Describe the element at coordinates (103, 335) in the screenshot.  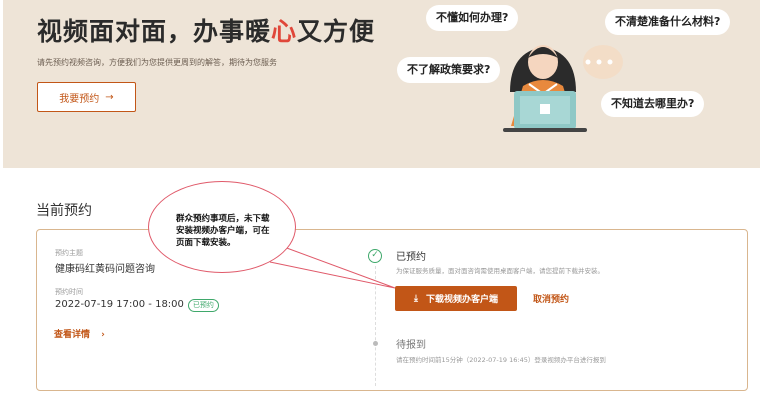
I see `chevron-right-icon: ›` at that location.